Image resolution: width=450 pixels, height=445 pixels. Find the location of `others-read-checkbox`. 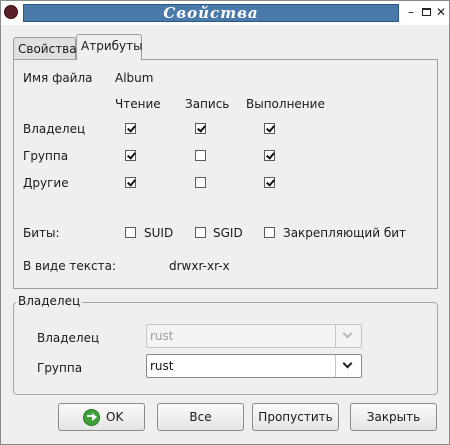

others-read-checkbox is located at coordinates (130, 182).